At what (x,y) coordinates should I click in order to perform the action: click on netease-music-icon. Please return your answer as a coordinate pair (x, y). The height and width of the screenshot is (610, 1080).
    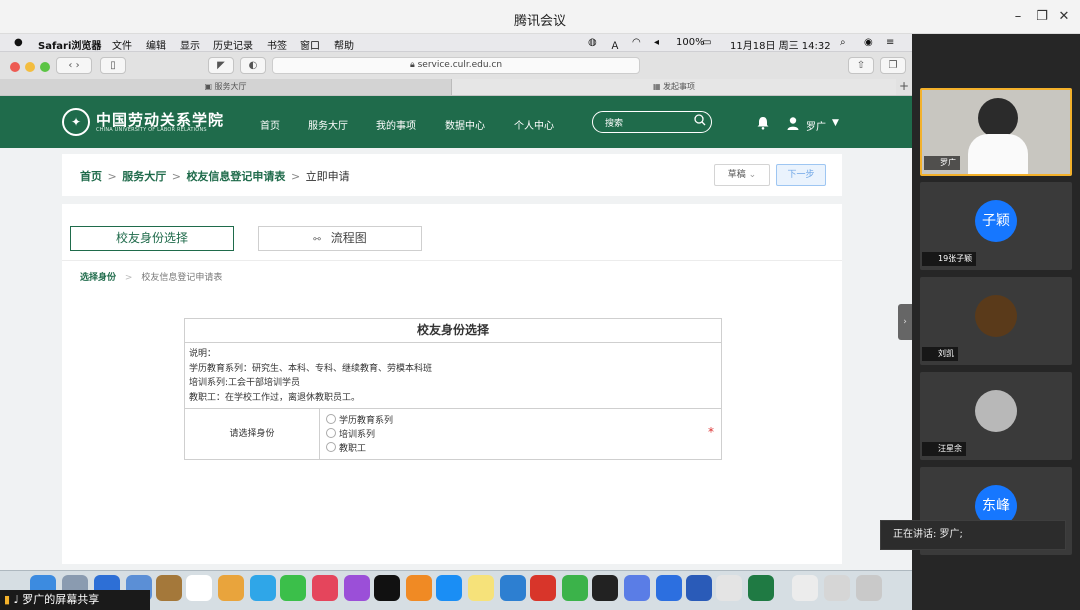
    Looking at the image, I should click on (543, 588).